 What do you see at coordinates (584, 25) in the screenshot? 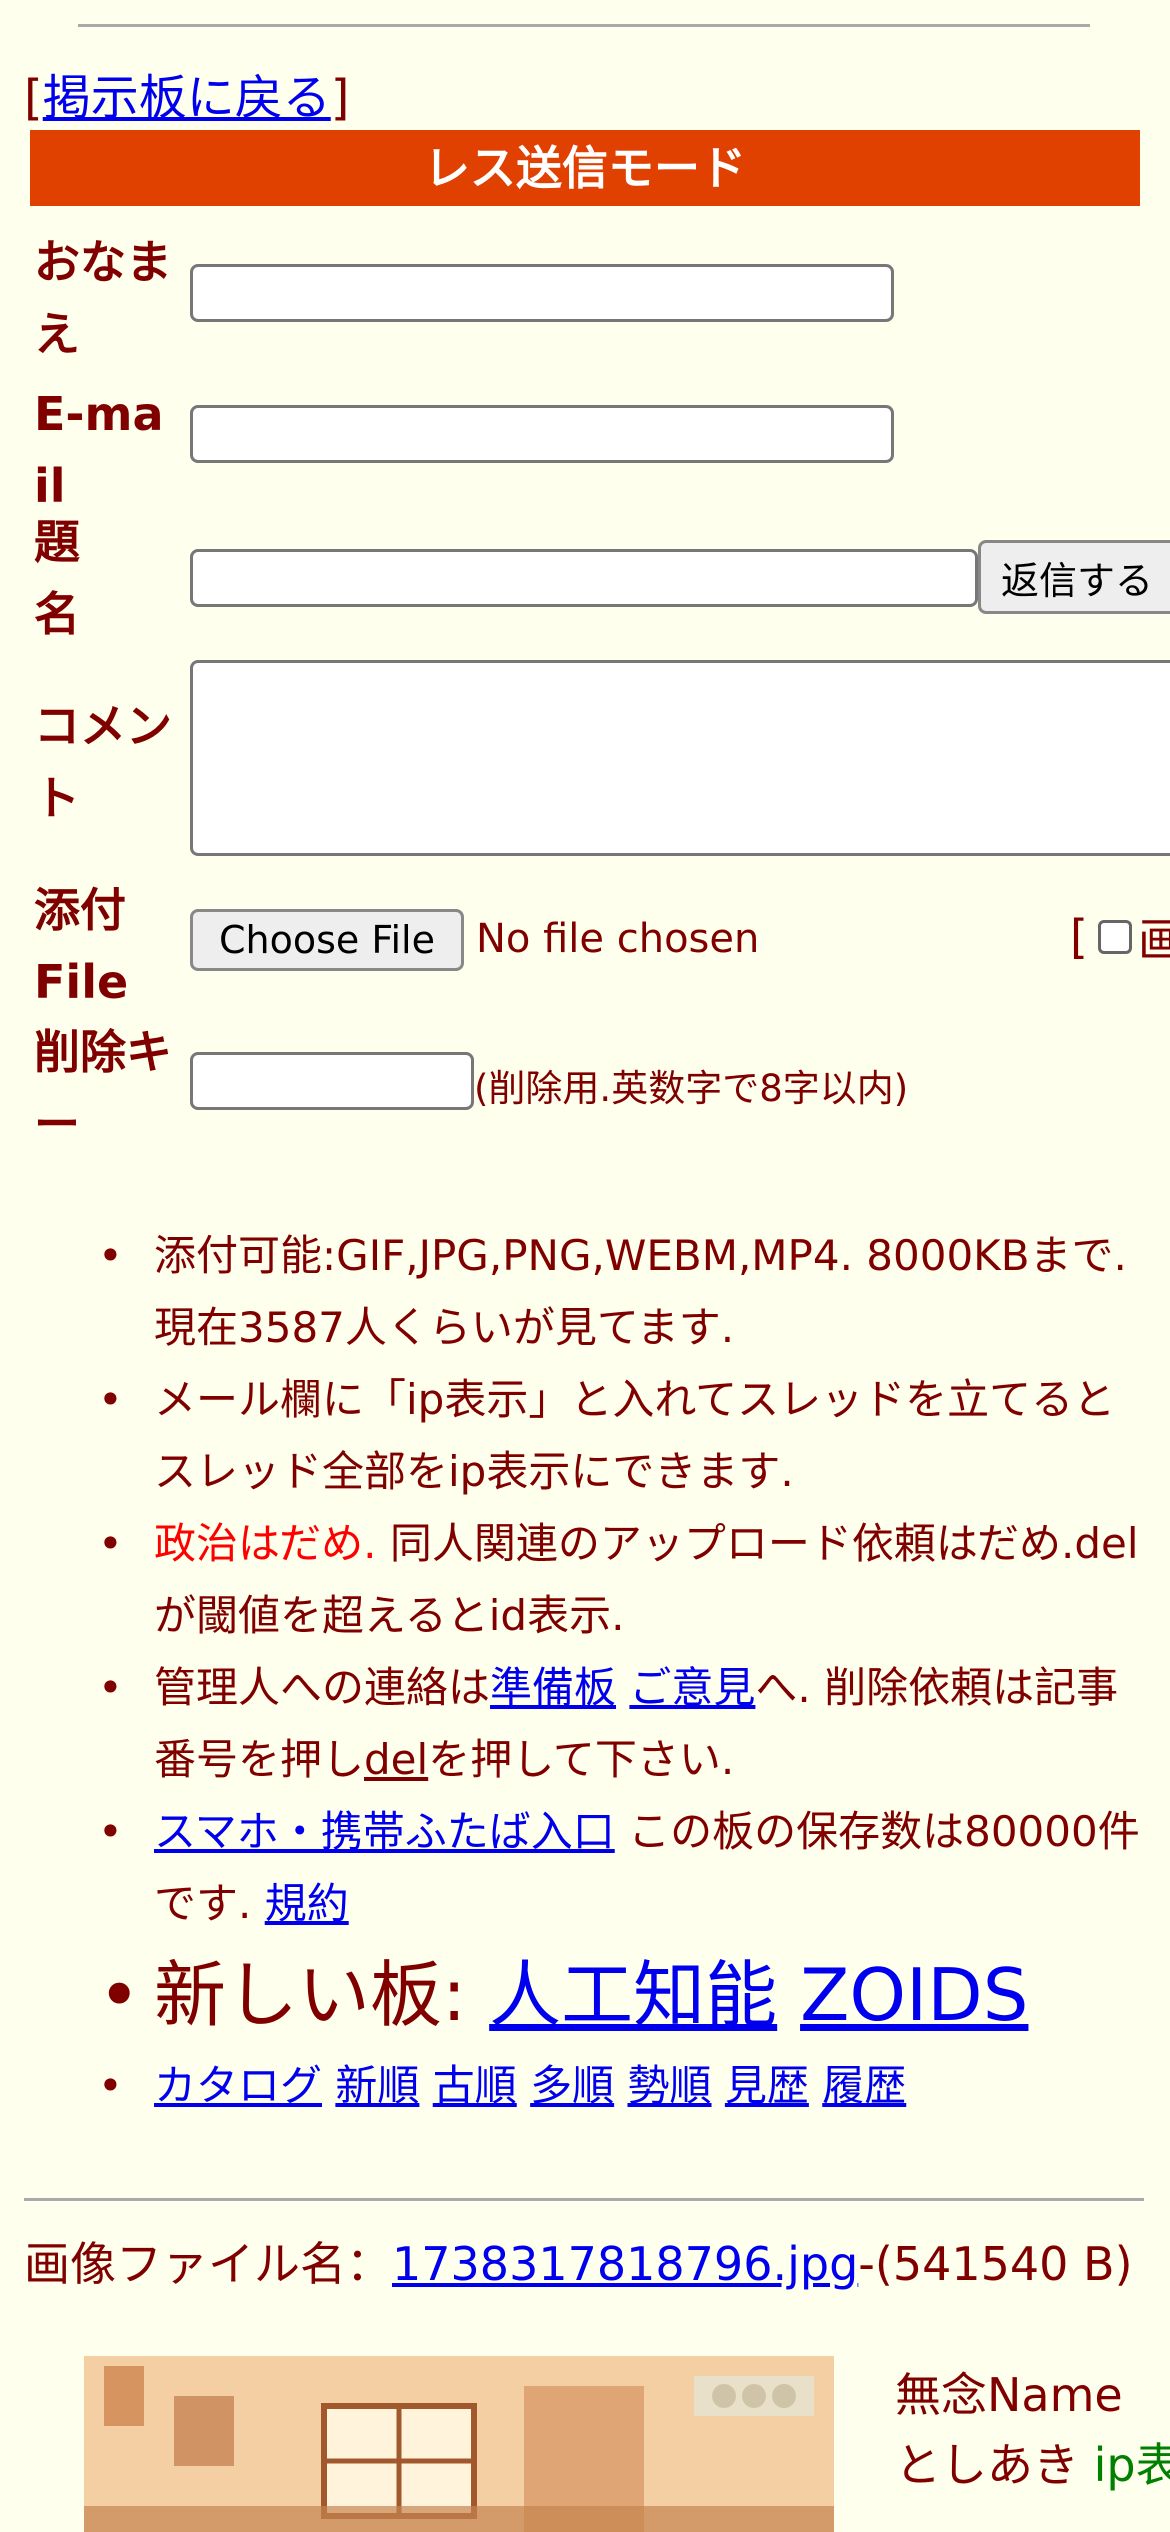
I see `top-divider` at bounding box center [584, 25].